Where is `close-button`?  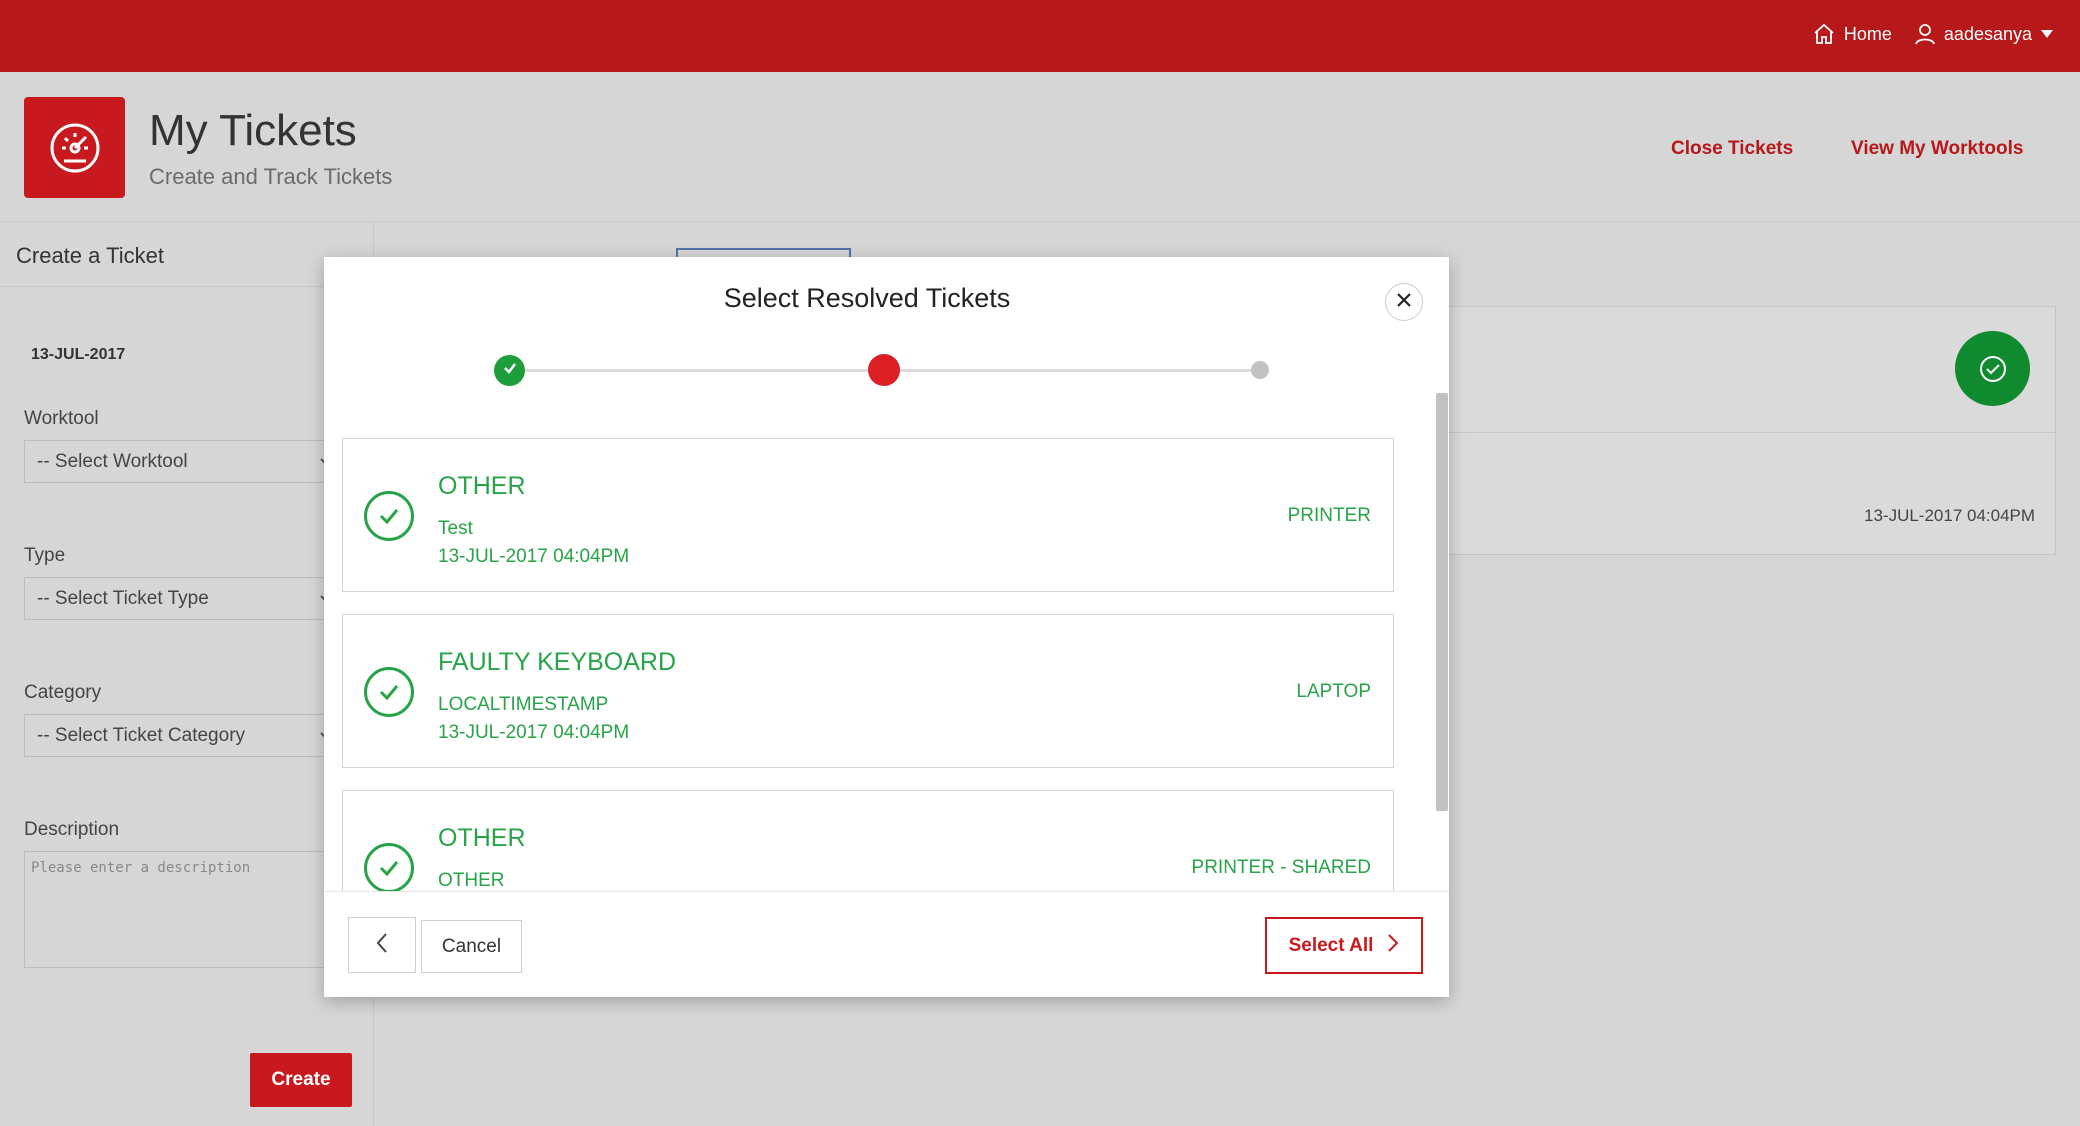
close-button is located at coordinates (1404, 302).